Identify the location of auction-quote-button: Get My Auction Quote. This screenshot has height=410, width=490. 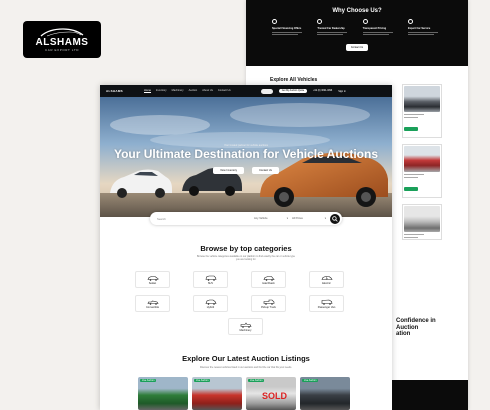
(293, 91).